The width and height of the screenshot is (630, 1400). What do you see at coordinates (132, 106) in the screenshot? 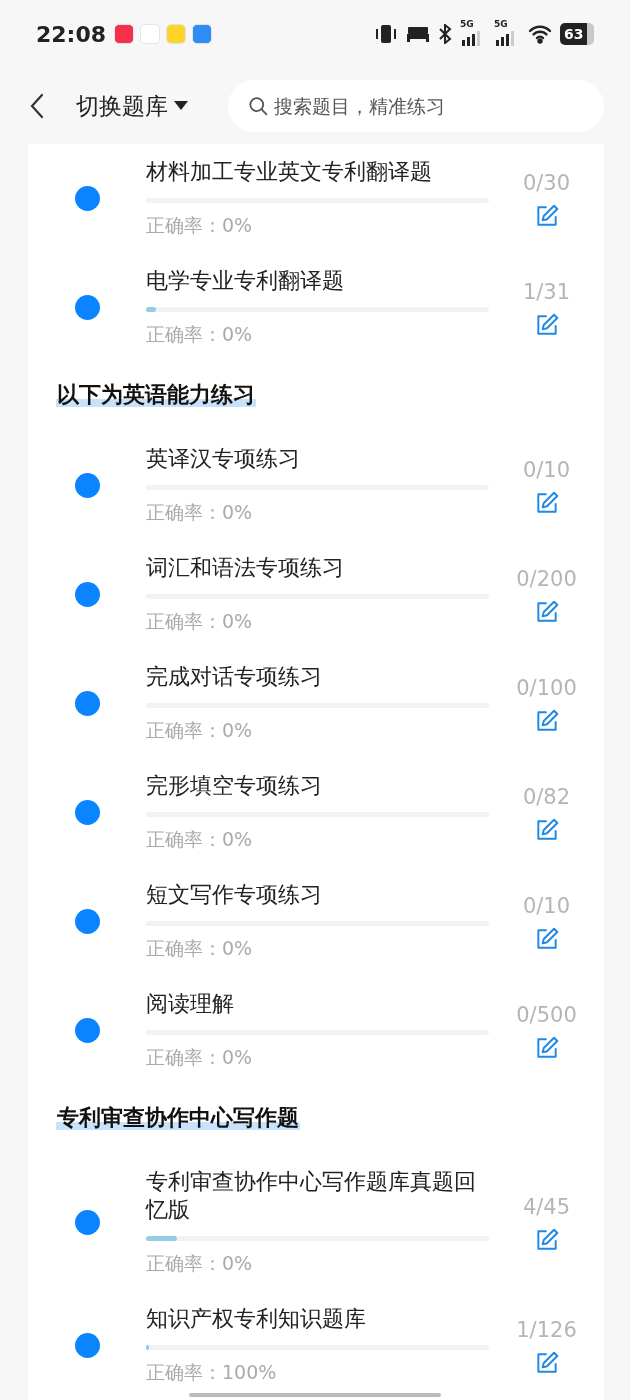
I see `switch-bank-dropdown: 切换题库` at bounding box center [132, 106].